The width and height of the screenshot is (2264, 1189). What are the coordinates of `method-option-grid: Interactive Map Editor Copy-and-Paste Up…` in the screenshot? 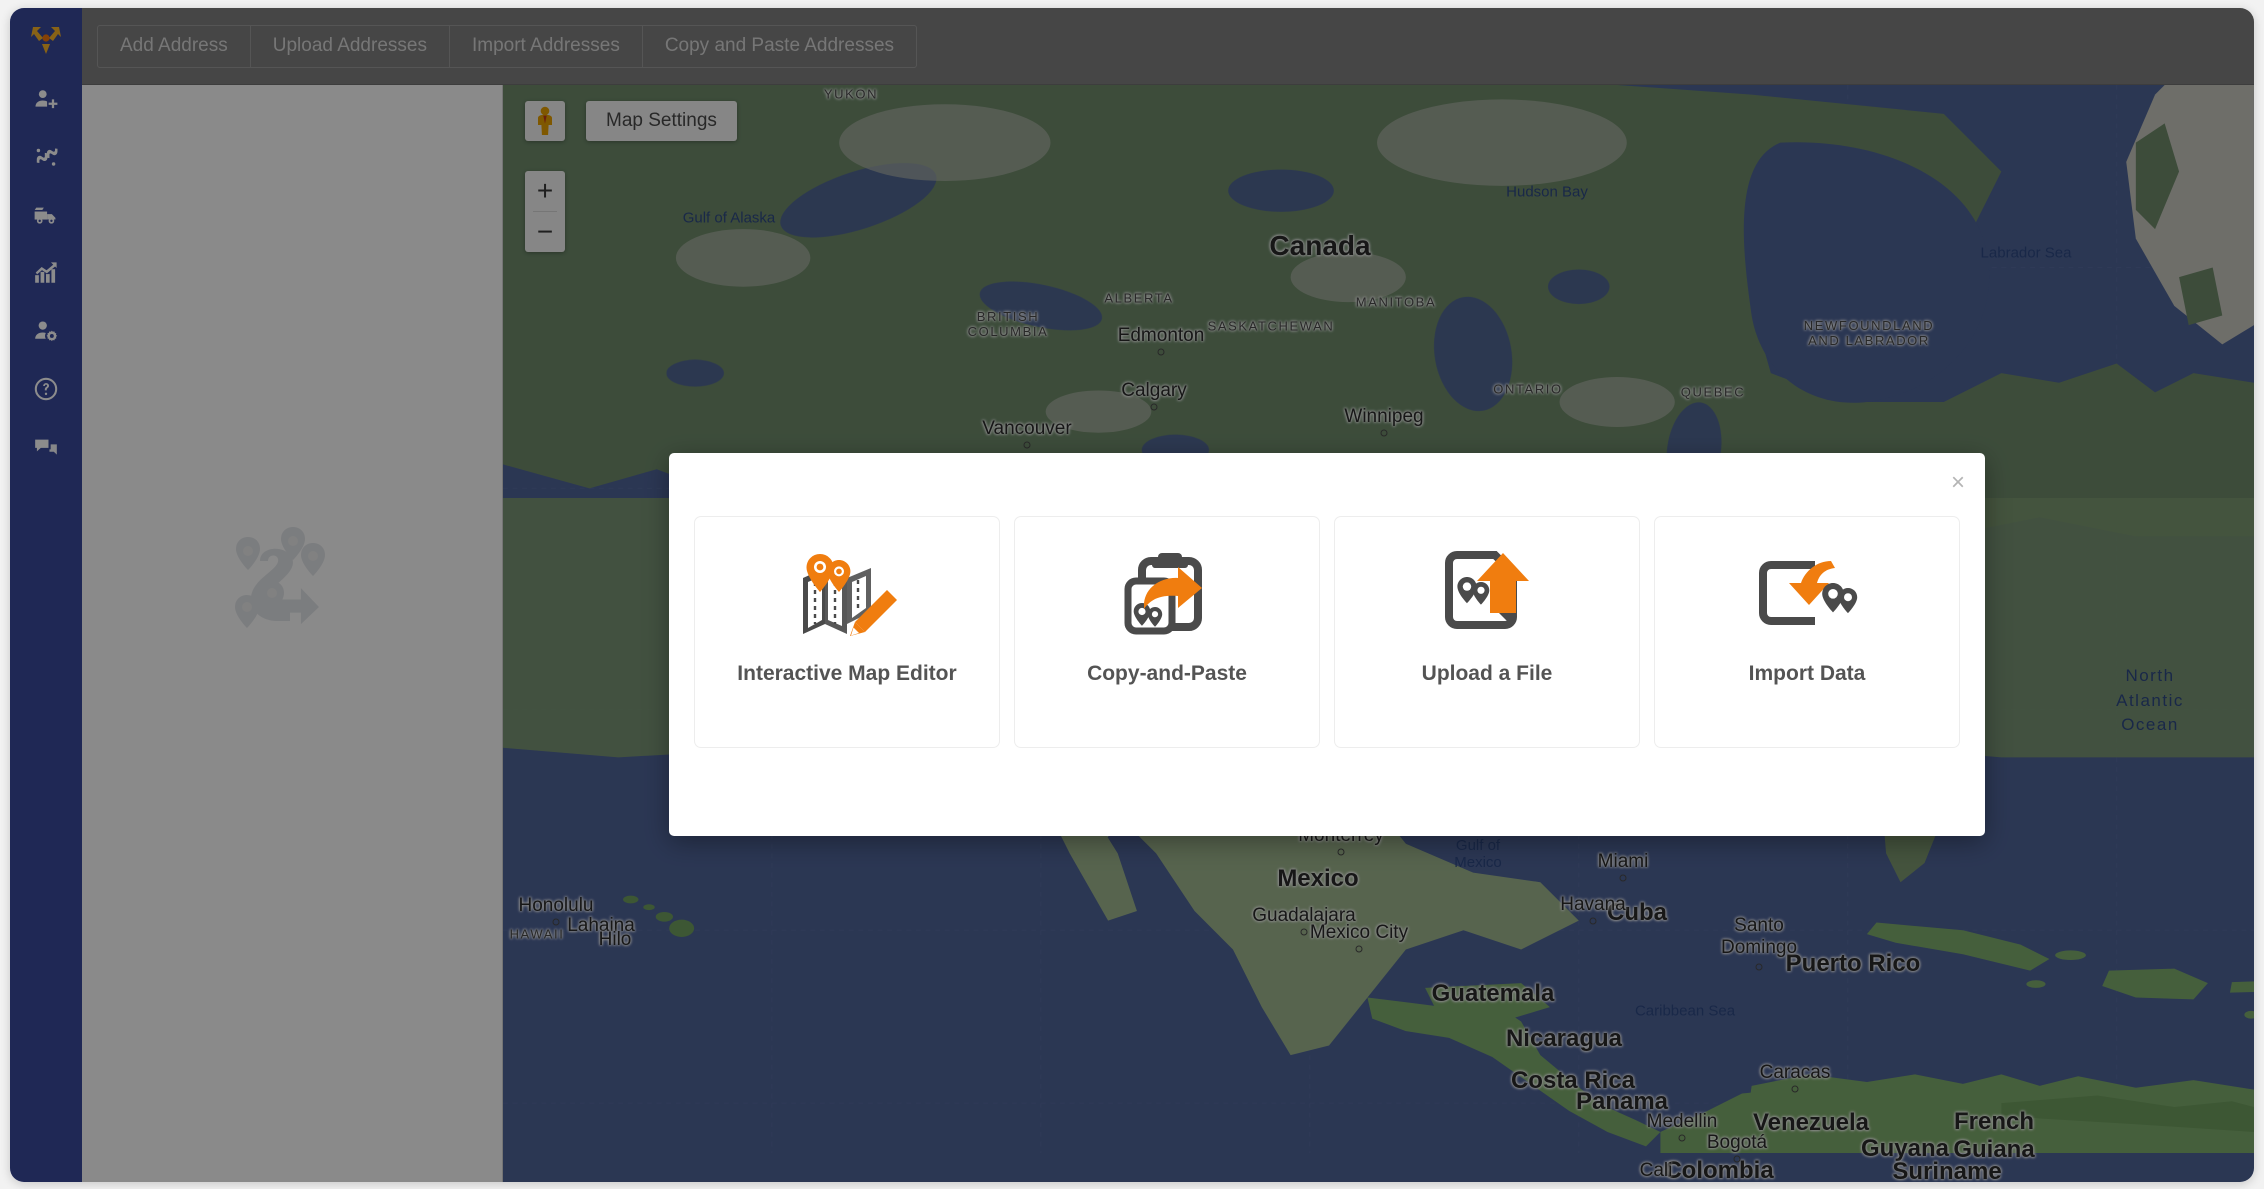 It's located at (1327, 632).